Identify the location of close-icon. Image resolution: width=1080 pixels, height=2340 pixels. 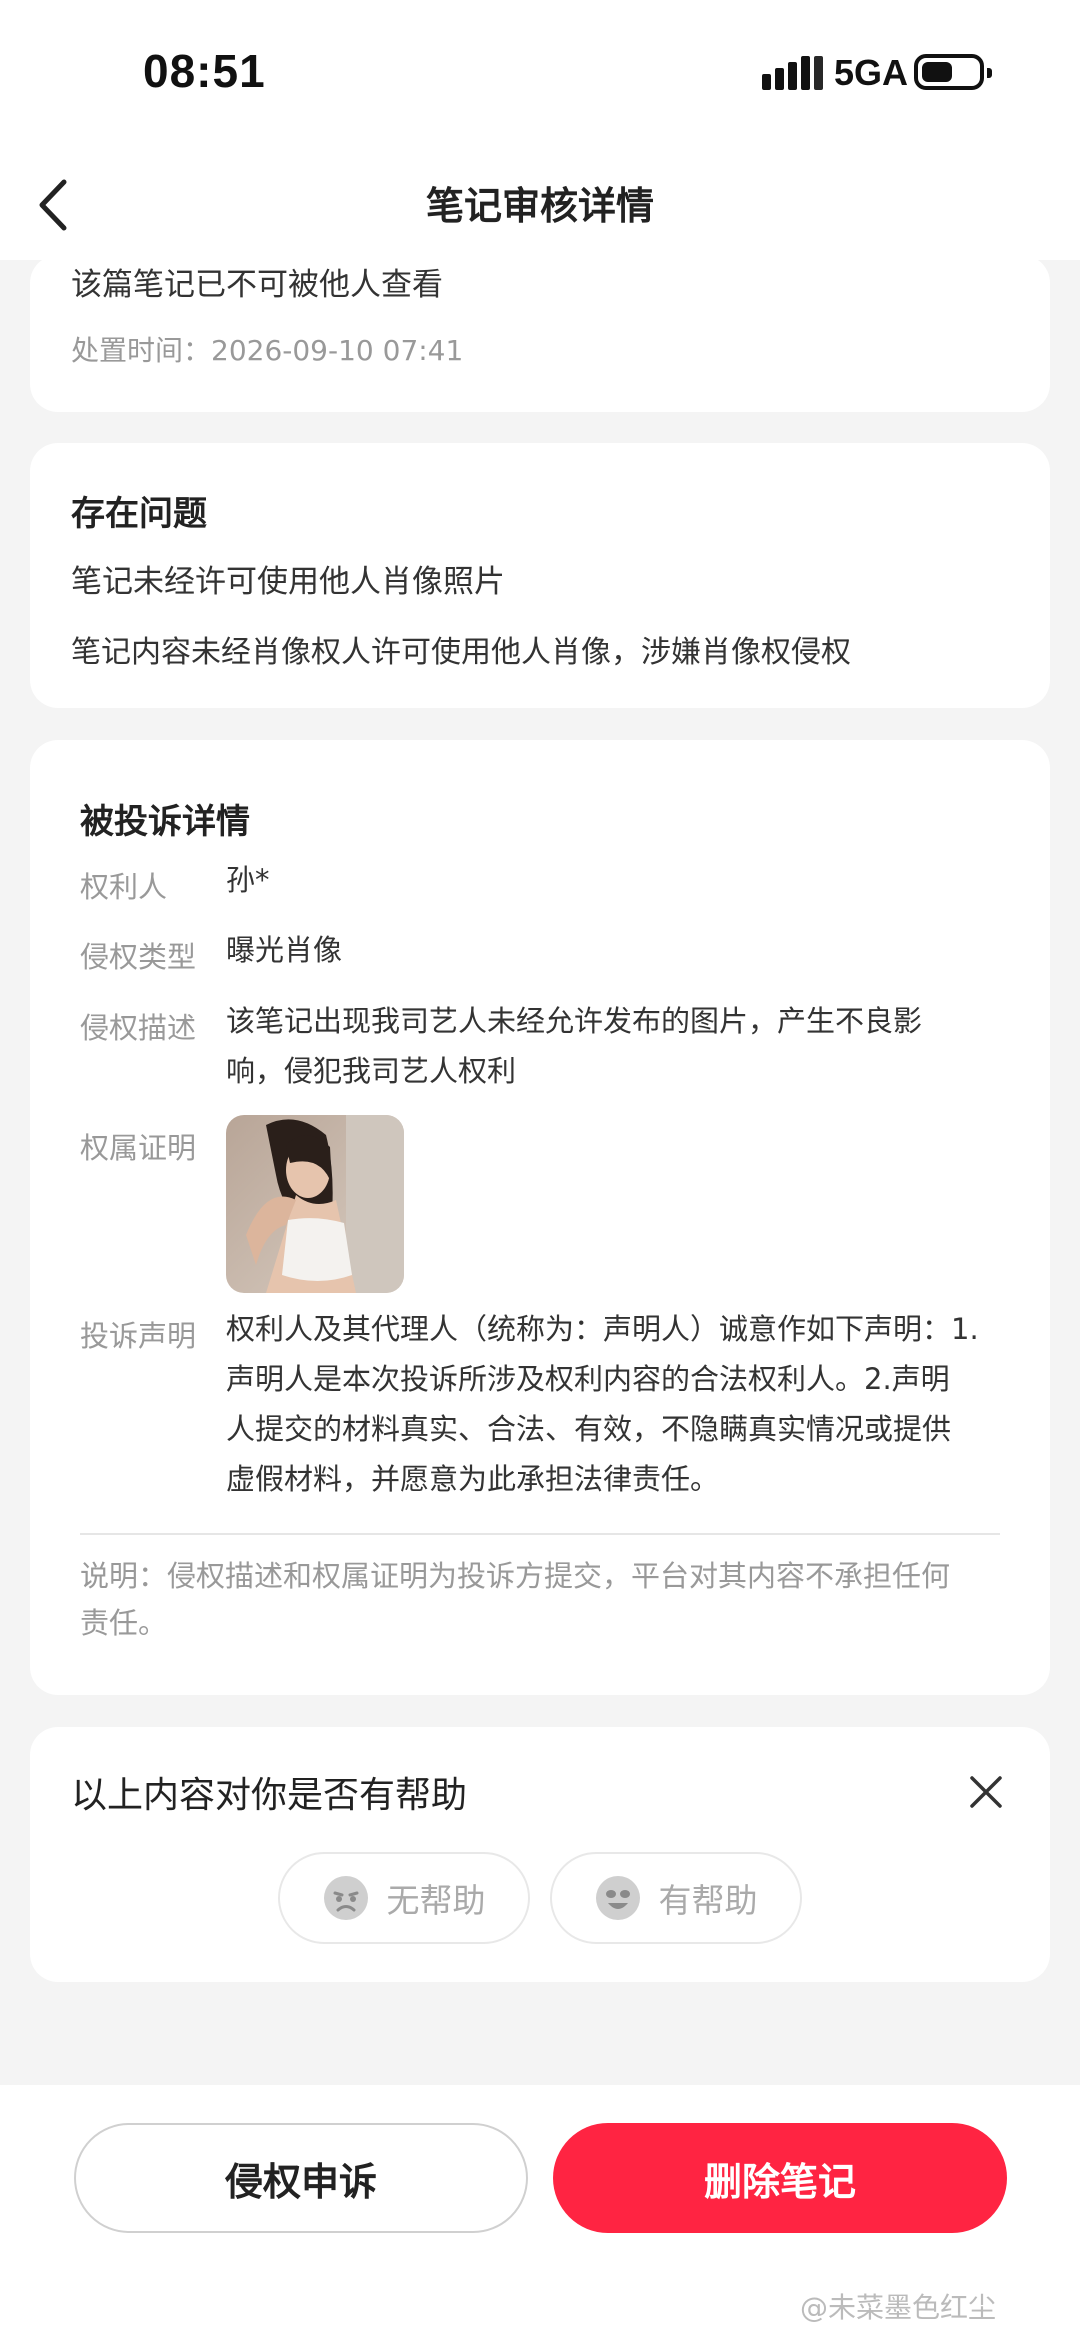
(986, 1792).